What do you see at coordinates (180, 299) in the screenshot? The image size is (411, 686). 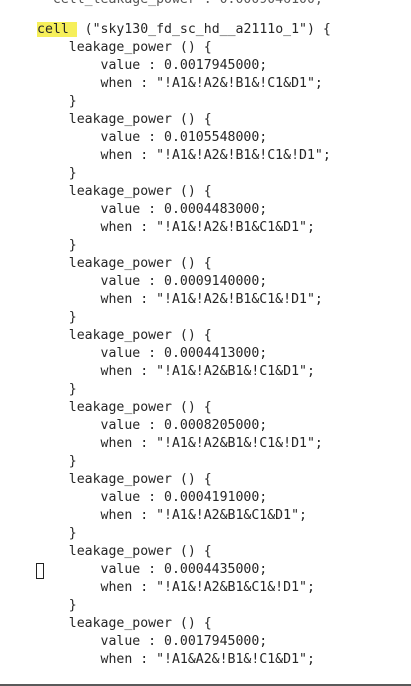 I see `code-line: when : "!A1&!A2&!B1&C1&!D1";` at bounding box center [180, 299].